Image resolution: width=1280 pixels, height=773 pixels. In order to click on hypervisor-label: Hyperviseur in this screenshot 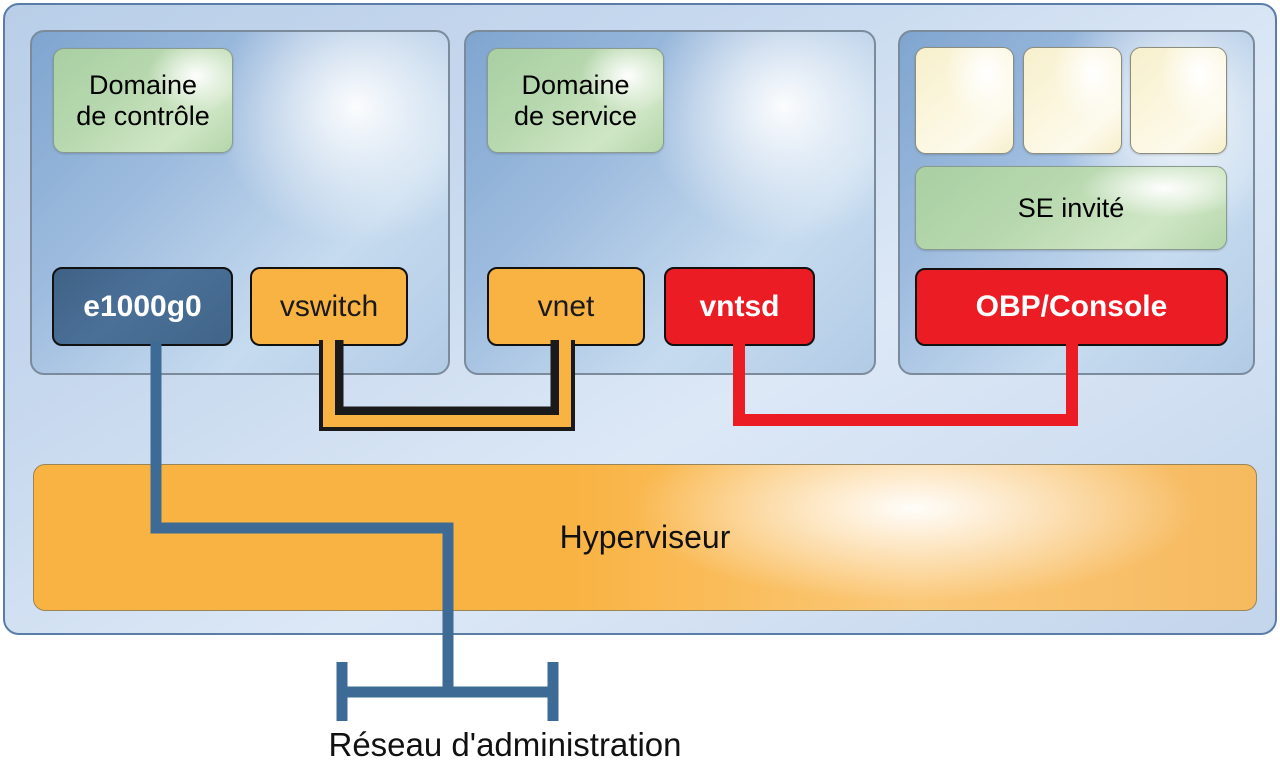, I will do `click(645, 537)`.